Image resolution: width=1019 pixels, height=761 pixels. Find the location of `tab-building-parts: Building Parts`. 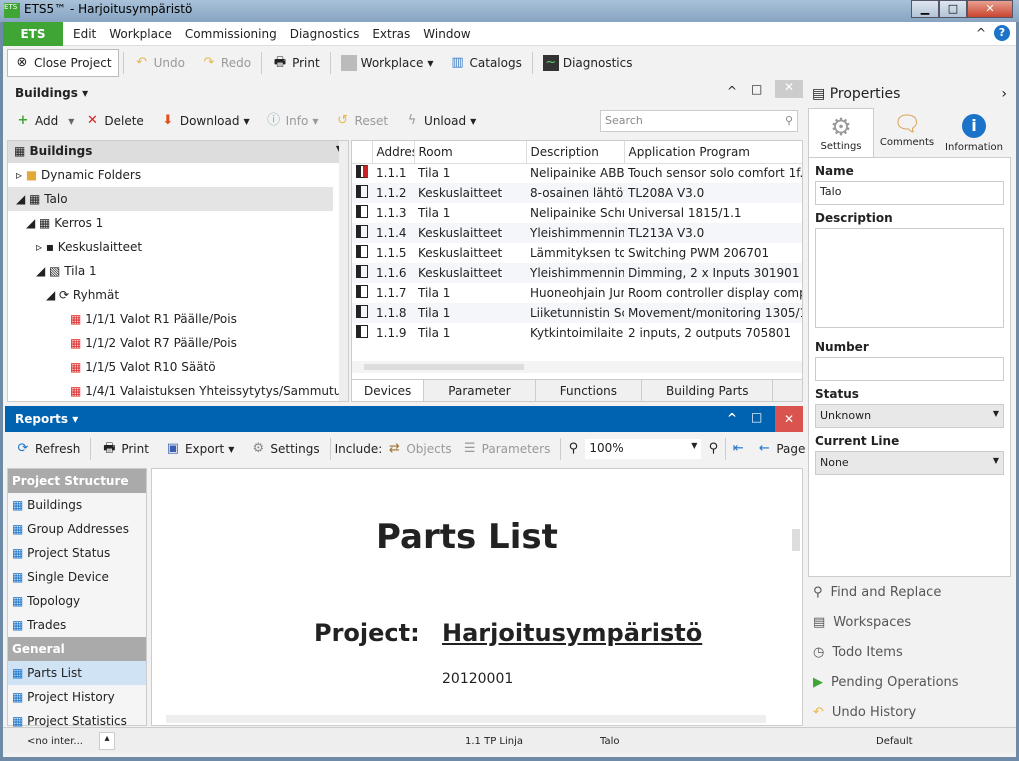

tab-building-parts: Building Parts is located at coordinates (708, 390).